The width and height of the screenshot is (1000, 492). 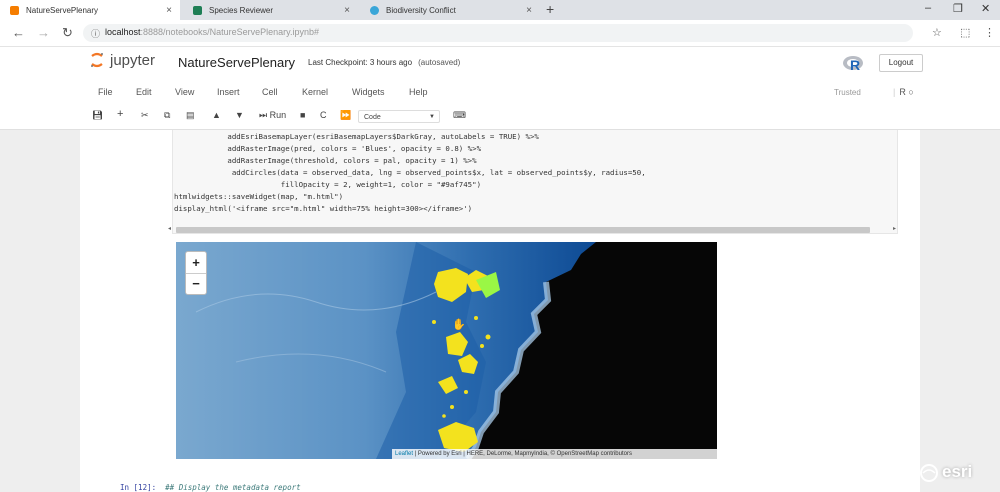 I want to click on move-down-icon: ▼, so click(x=239, y=115).